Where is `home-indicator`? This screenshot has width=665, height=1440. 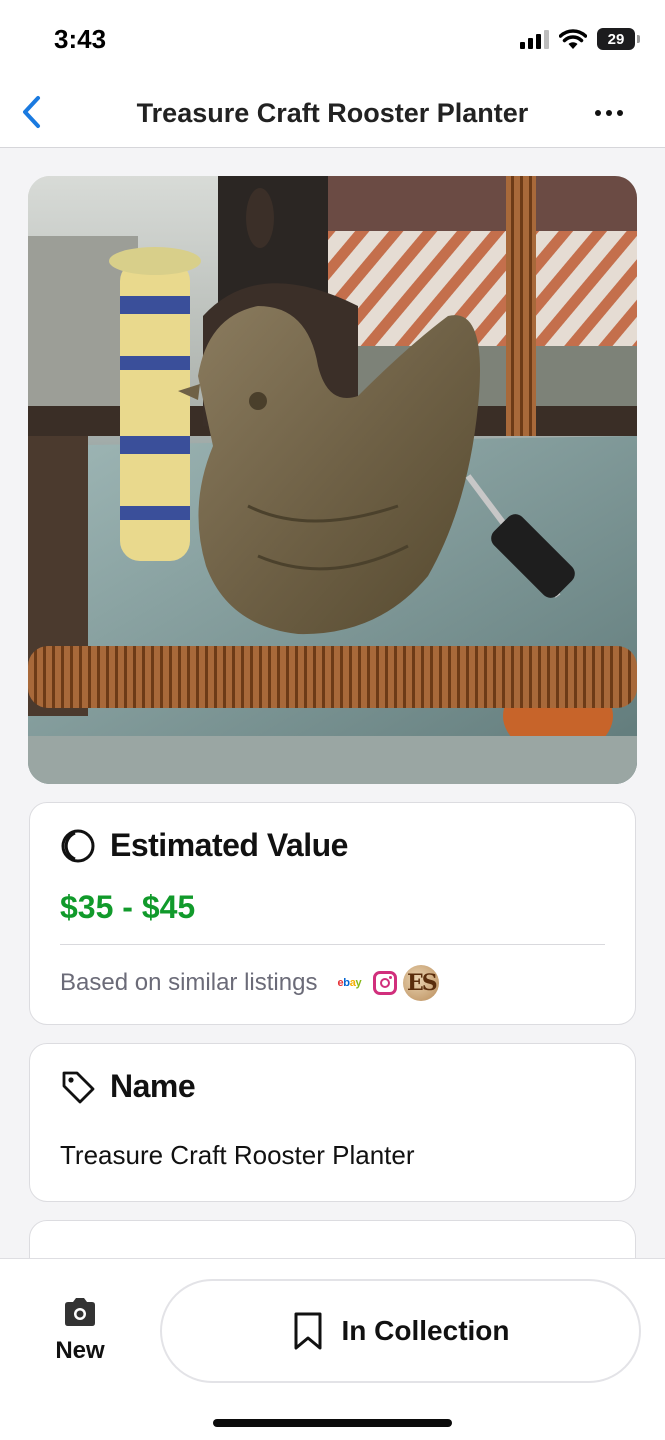 home-indicator is located at coordinates (332, 1423).